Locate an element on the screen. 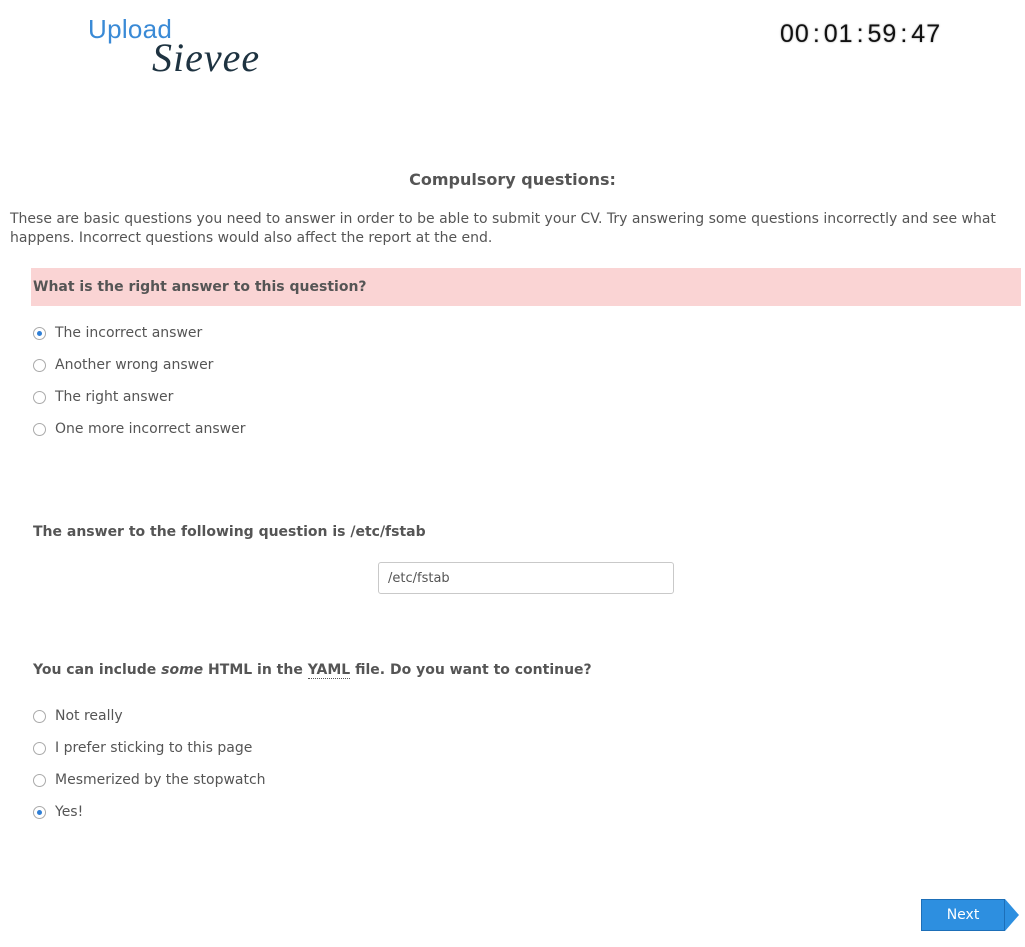 This screenshot has width=1025, height=947. option-label: The right answer is located at coordinates (114, 397).